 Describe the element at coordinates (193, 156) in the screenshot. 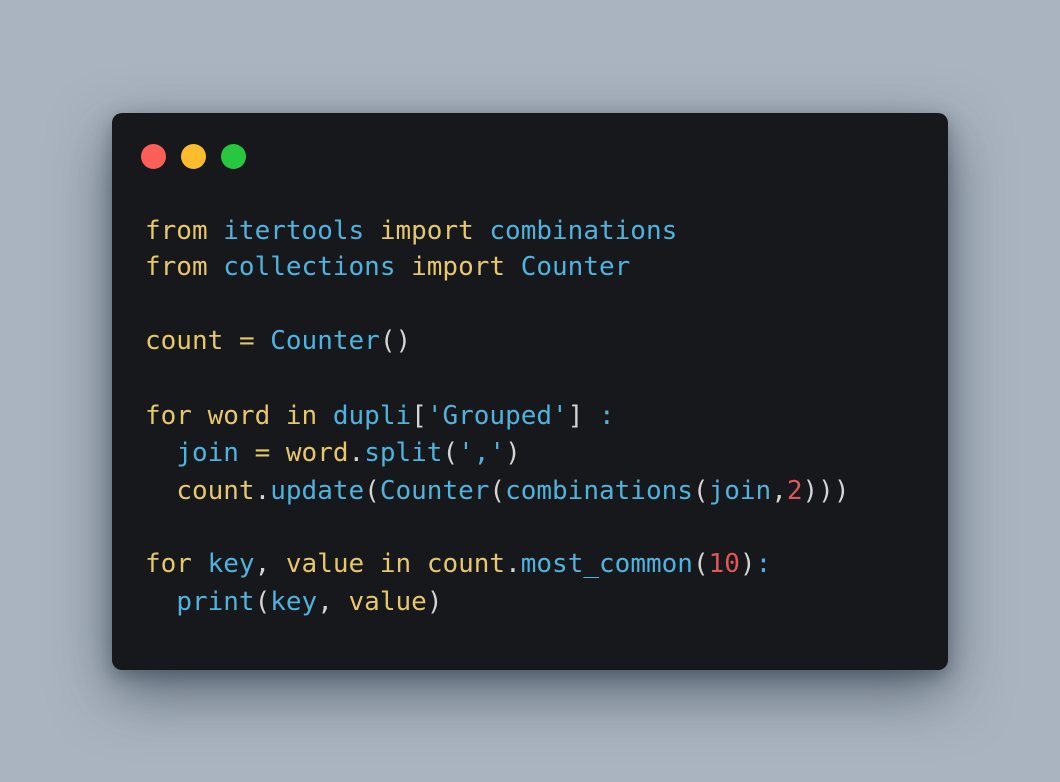

I see `minimize-button` at that location.